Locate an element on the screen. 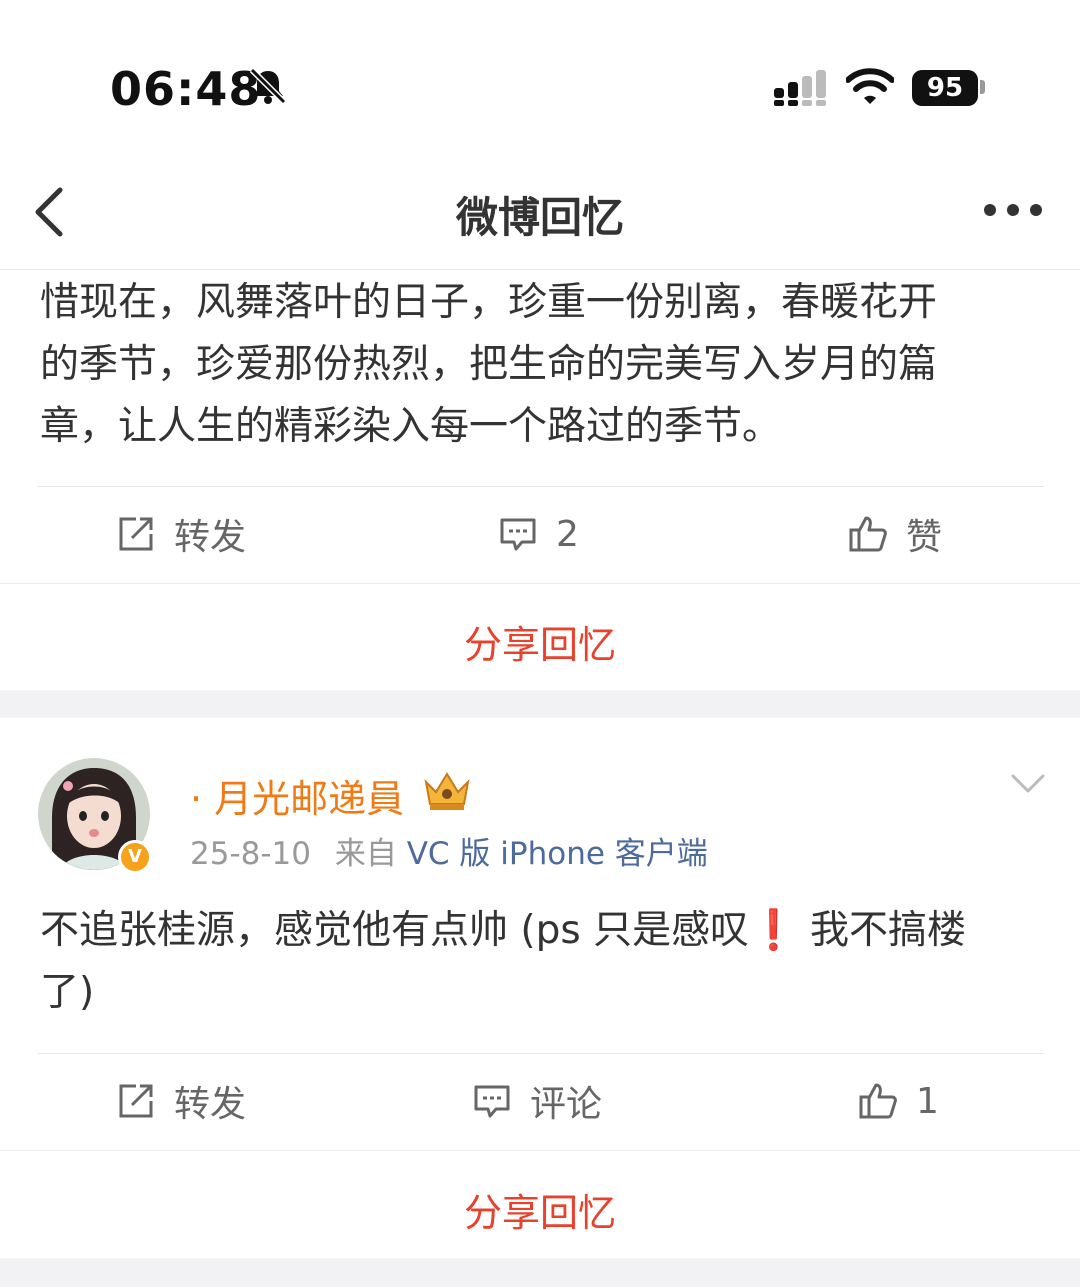 This screenshot has height=1287, width=1080. post-text-segment: 我不搞楼 is located at coordinates (882, 930).